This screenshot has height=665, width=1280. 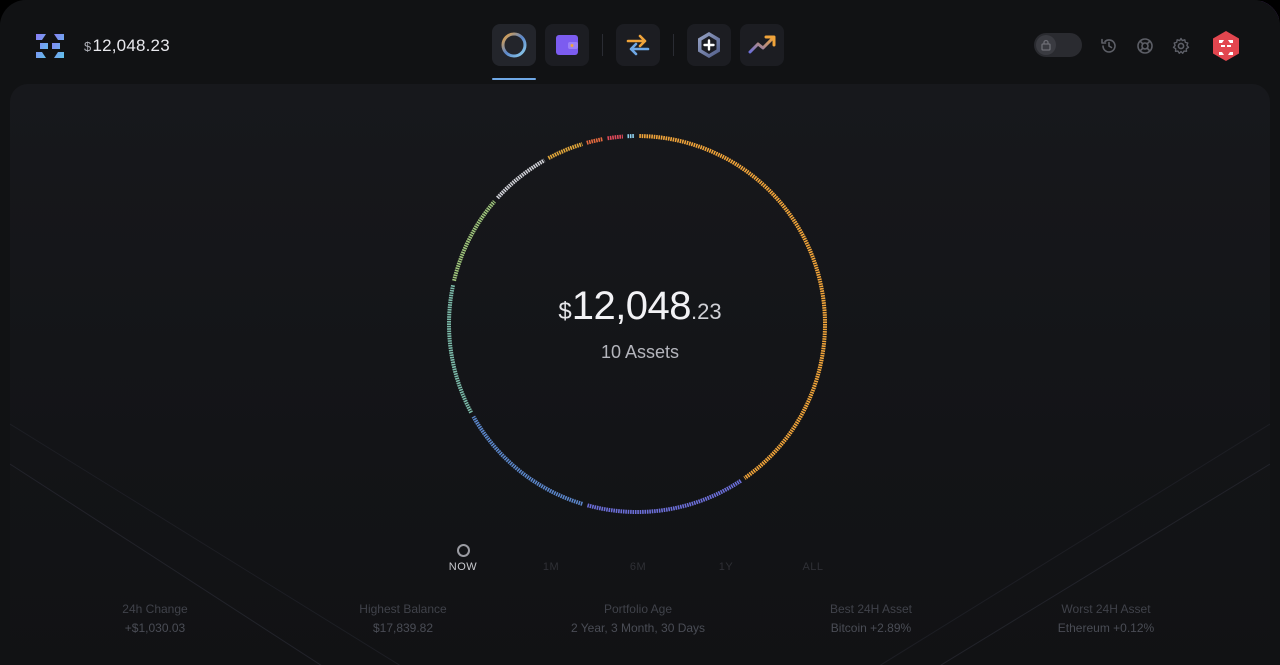 I want to click on assets-count: 10 Assets, so click(x=640, y=352).